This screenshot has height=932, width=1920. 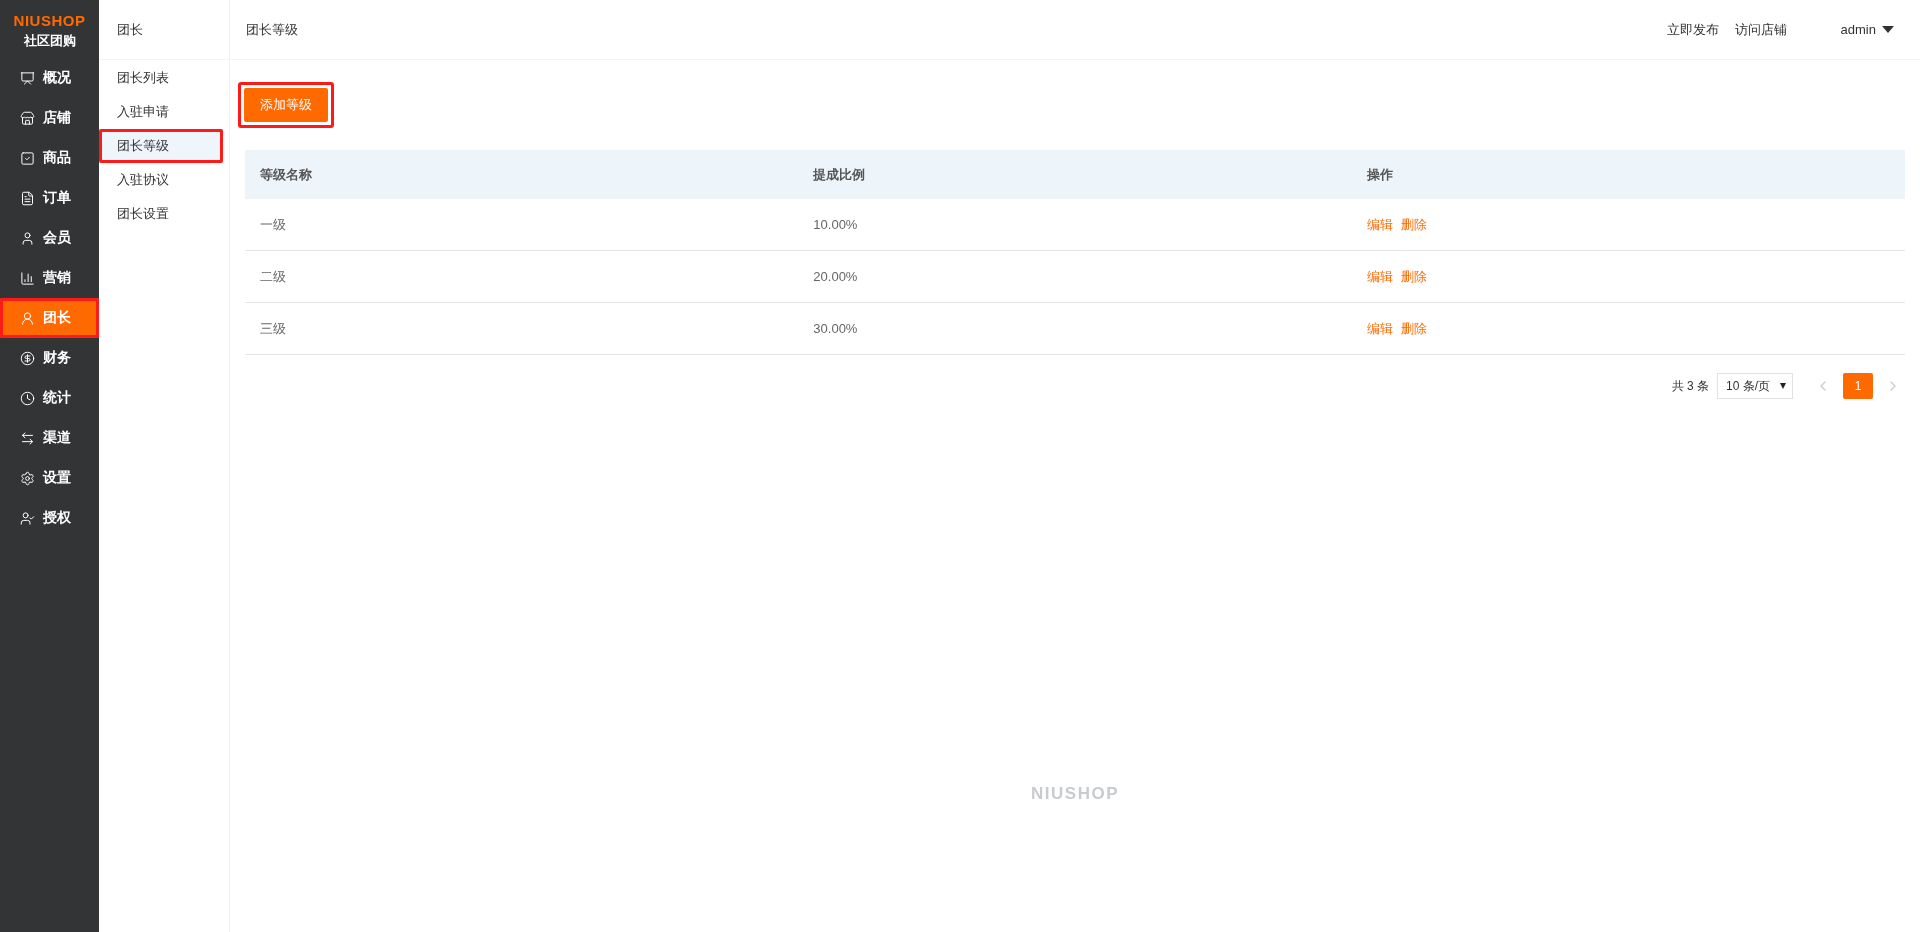 What do you see at coordinates (49, 478) in the screenshot?
I see `nav-item: 设置` at bounding box center [49, 478].